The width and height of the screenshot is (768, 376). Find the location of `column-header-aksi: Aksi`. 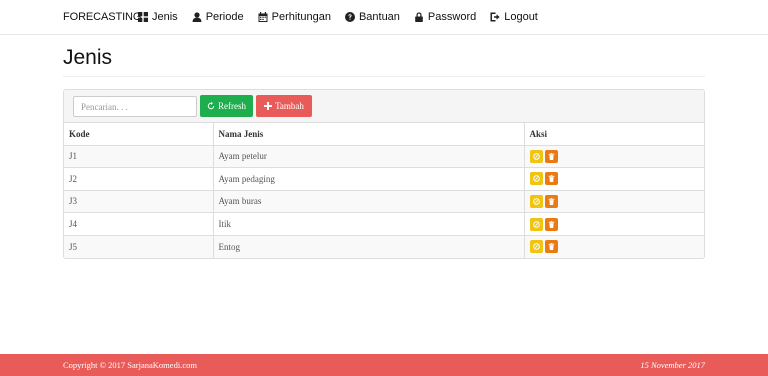

column-header-aksi: Aksi is located at coordinates (613, 134).